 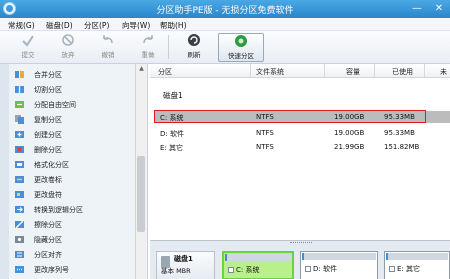 I want to click on sidebar-scrollbar: ▲, so click(x=140, y=171).